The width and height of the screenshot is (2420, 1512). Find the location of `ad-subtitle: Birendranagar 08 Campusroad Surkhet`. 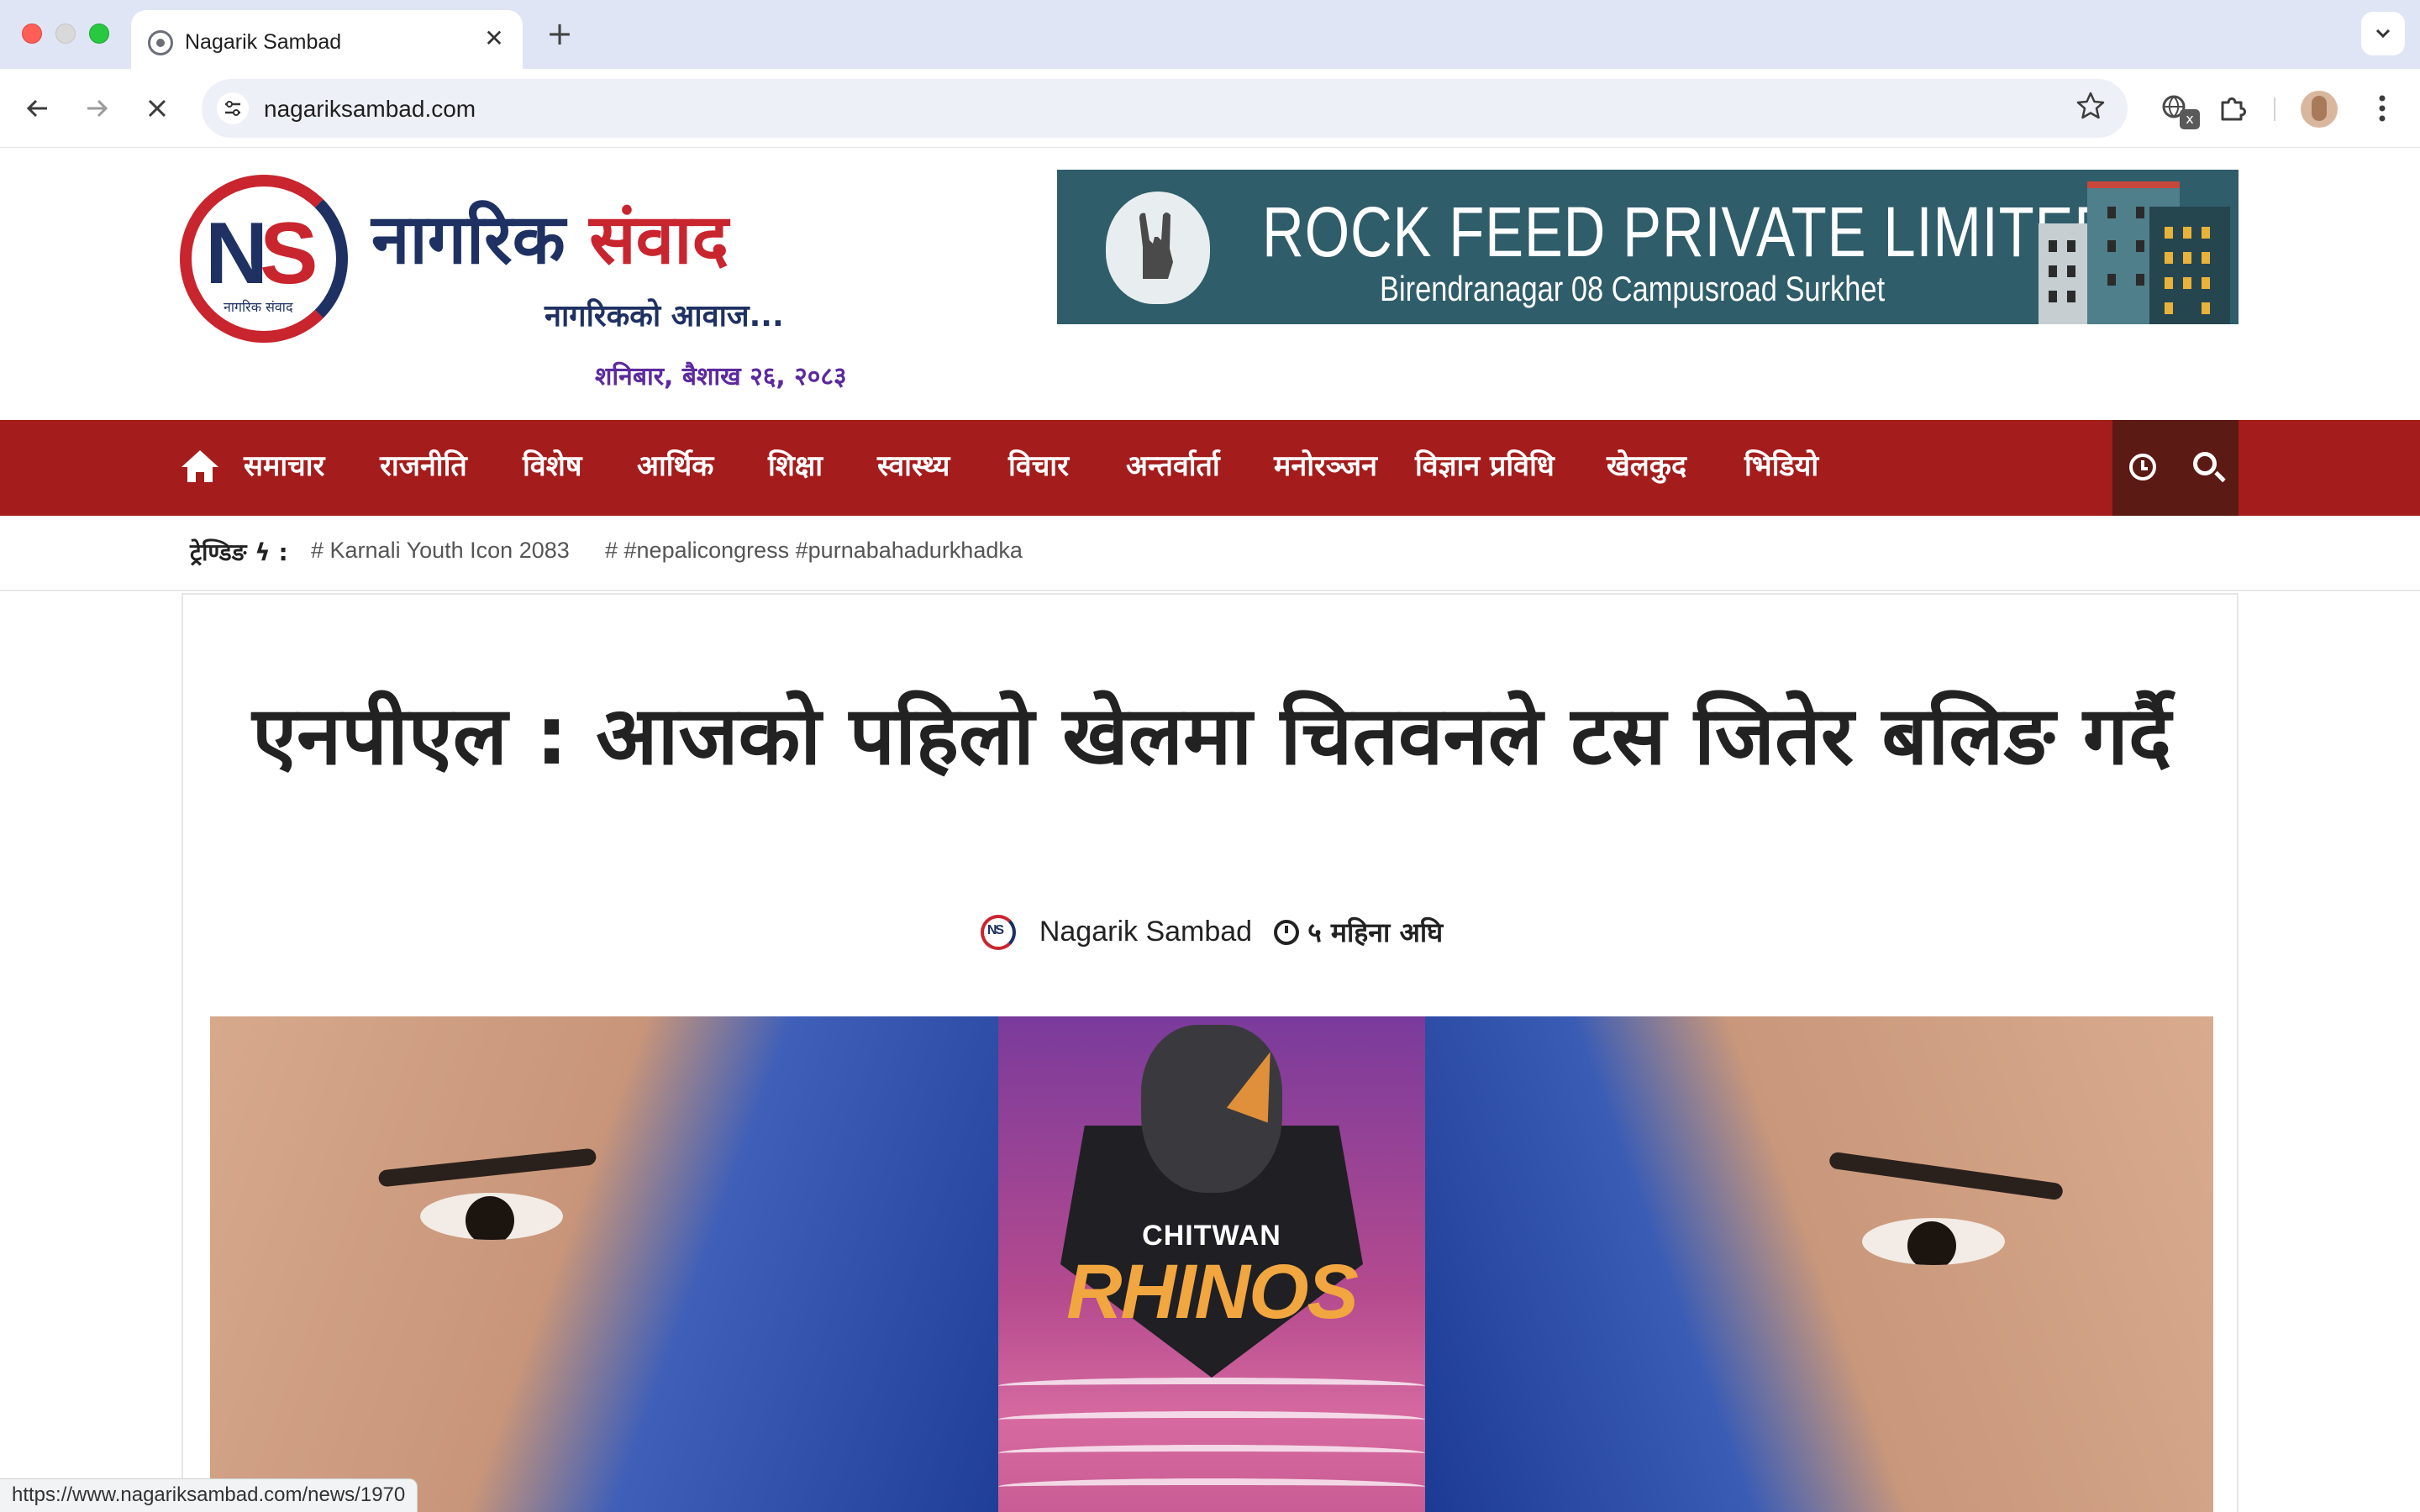

ad-subtitle: Birendranagar 08 Campusroad Surkhet is located at coordinates (1633, 288).